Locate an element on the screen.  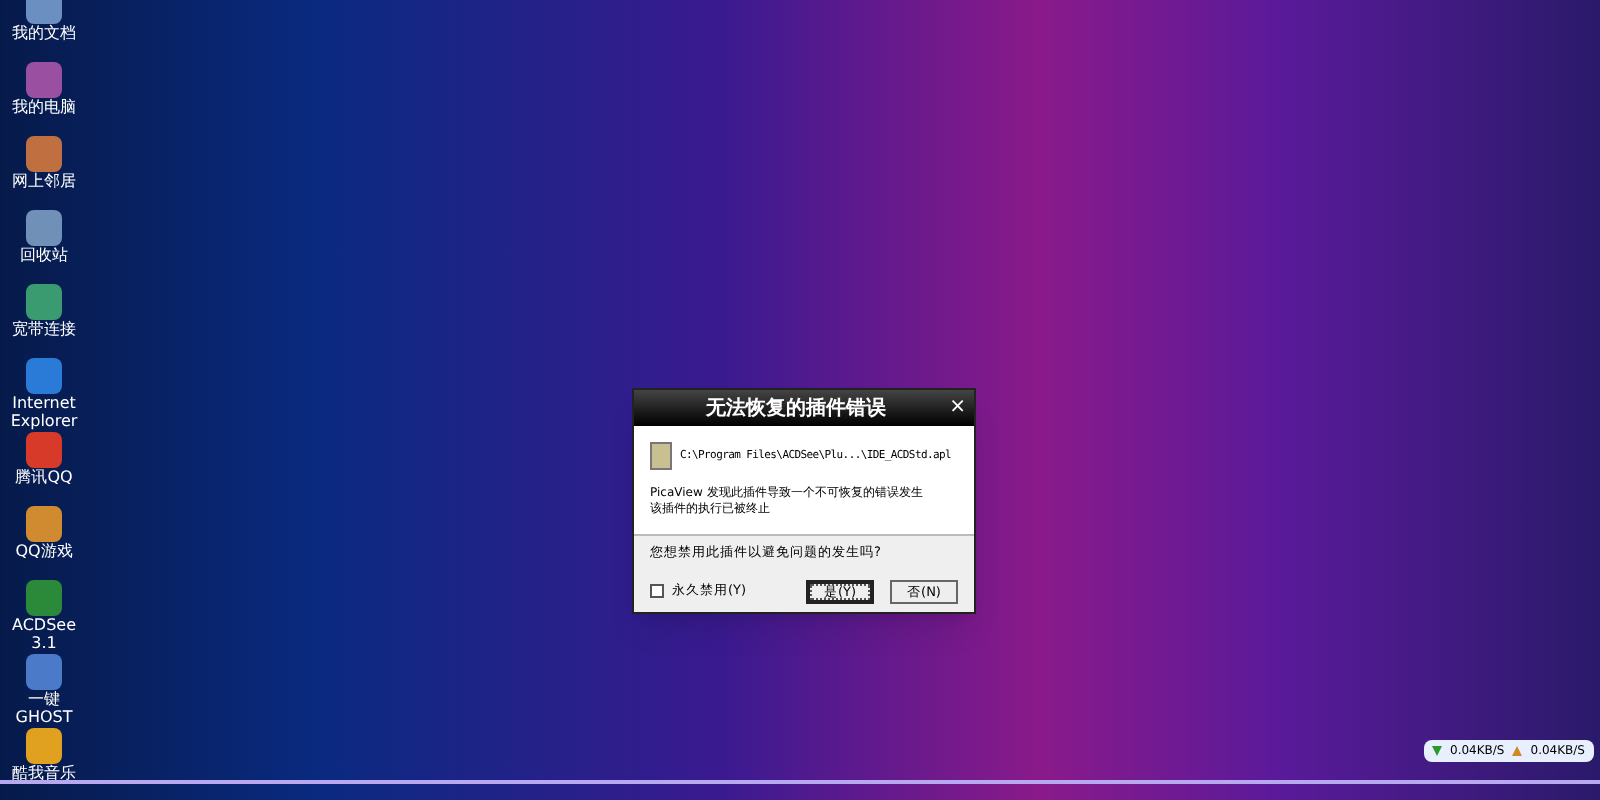
icon-label: 宽带连接 is located at coordinates (44, 329).